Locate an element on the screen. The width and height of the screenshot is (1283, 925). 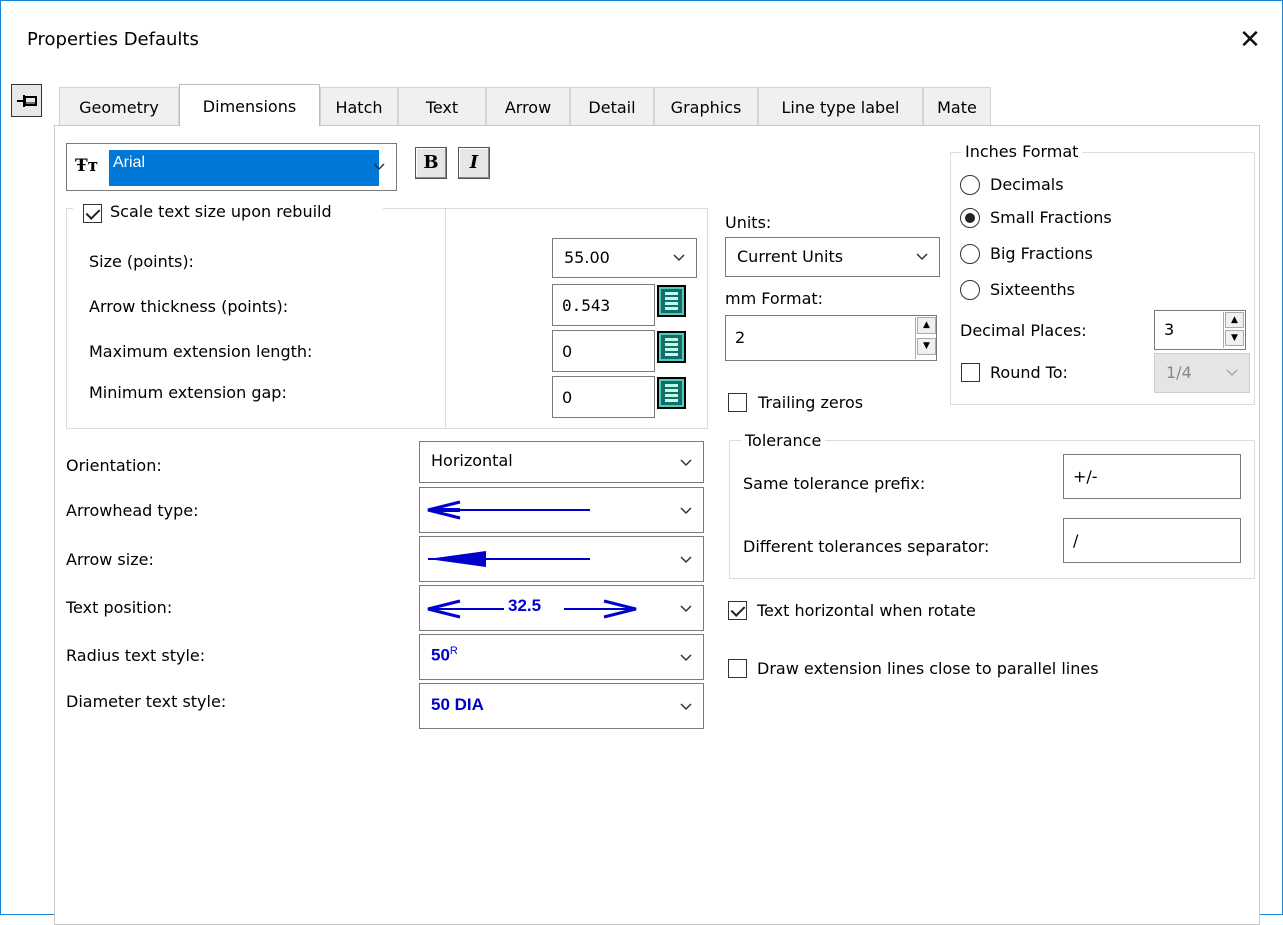
units-value: Current Units is located at coordinates (790, 256).